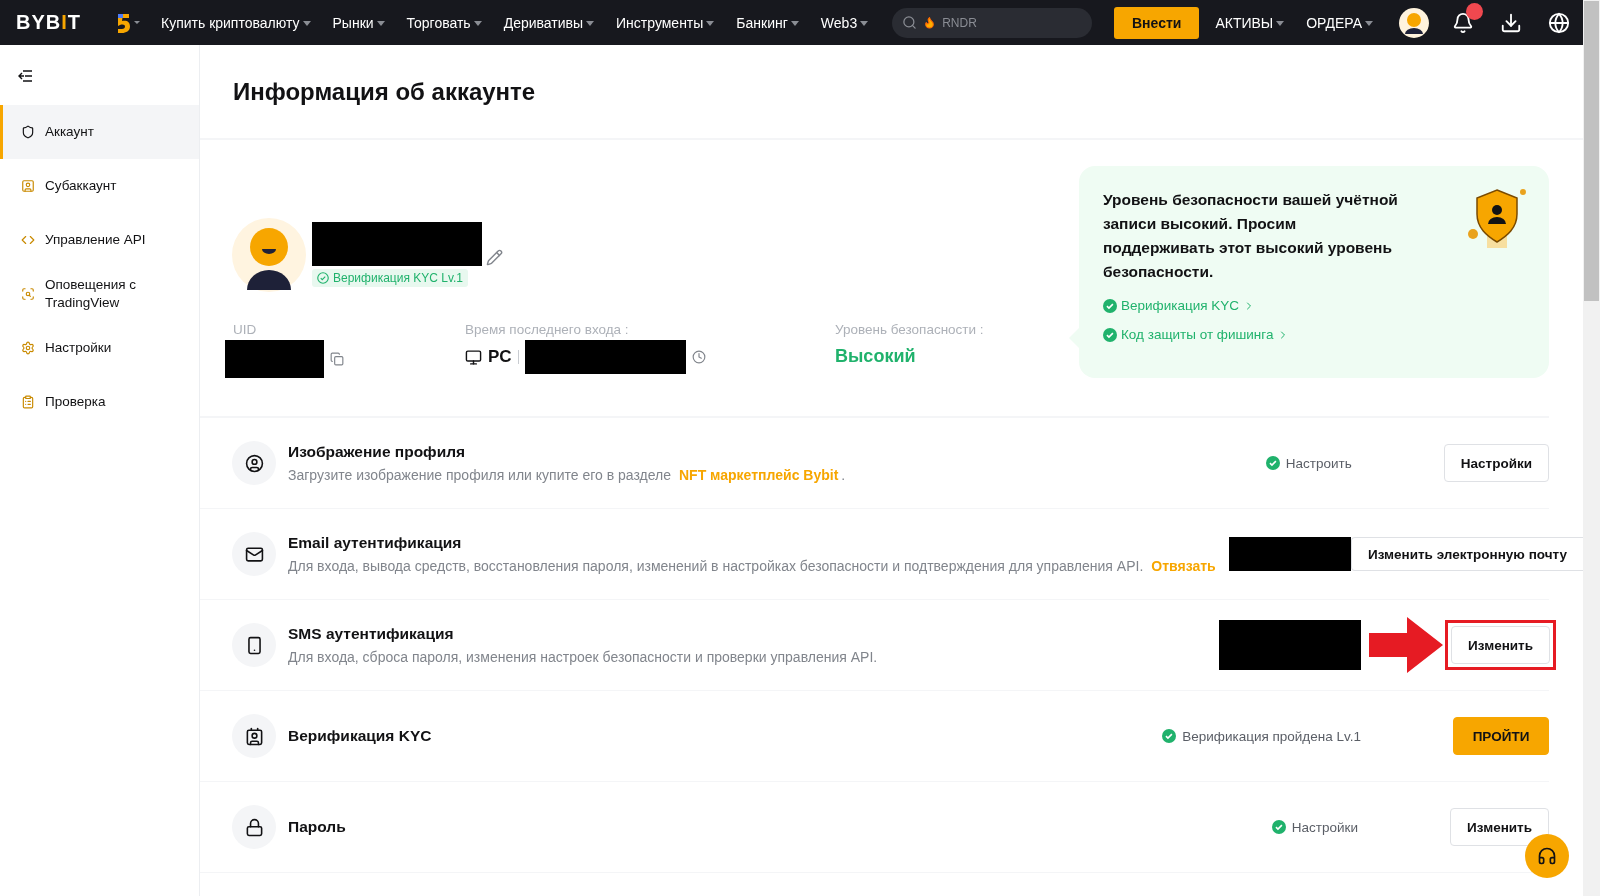 The image size is (1600, 896). Describe the element at coordinates (909, 329) in the screenshot. I see `security-level-label: Уровень безопасности :` at that location.